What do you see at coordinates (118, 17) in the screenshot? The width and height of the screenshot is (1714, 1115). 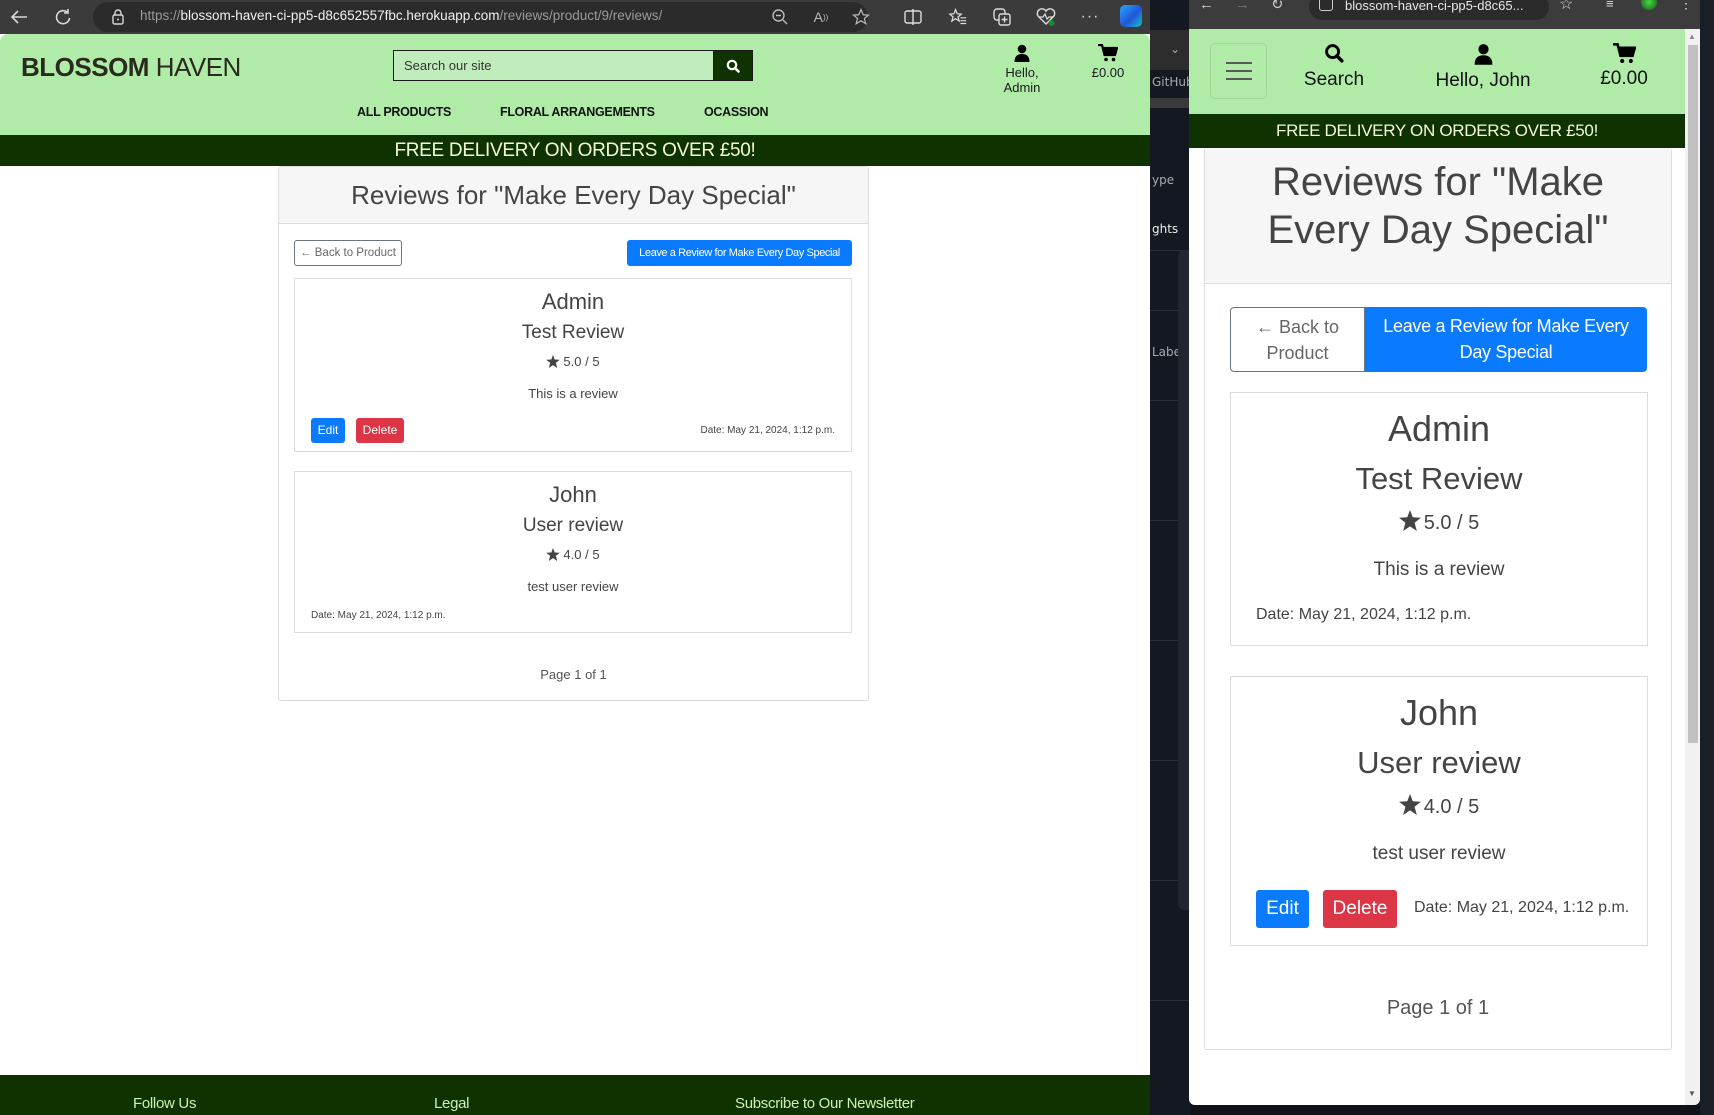 I see `lock-icon` at bounding box center [118, 17].